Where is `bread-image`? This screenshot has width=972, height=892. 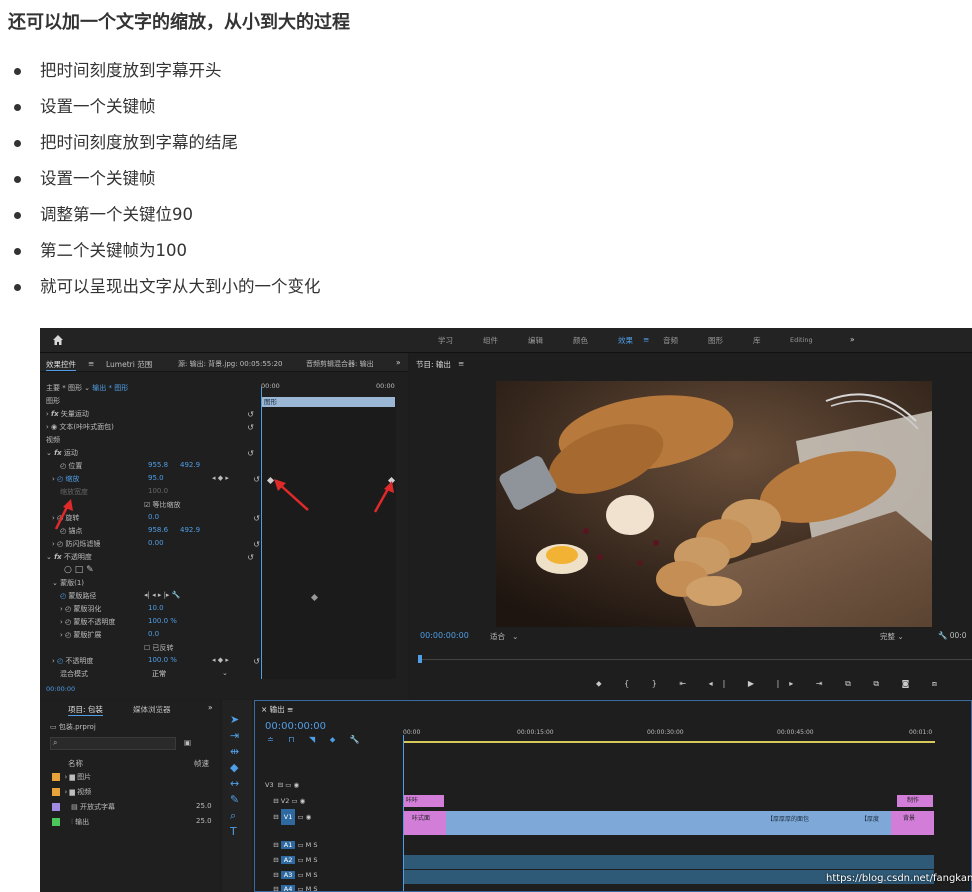
bread-image is located at coordinates (714, 504).